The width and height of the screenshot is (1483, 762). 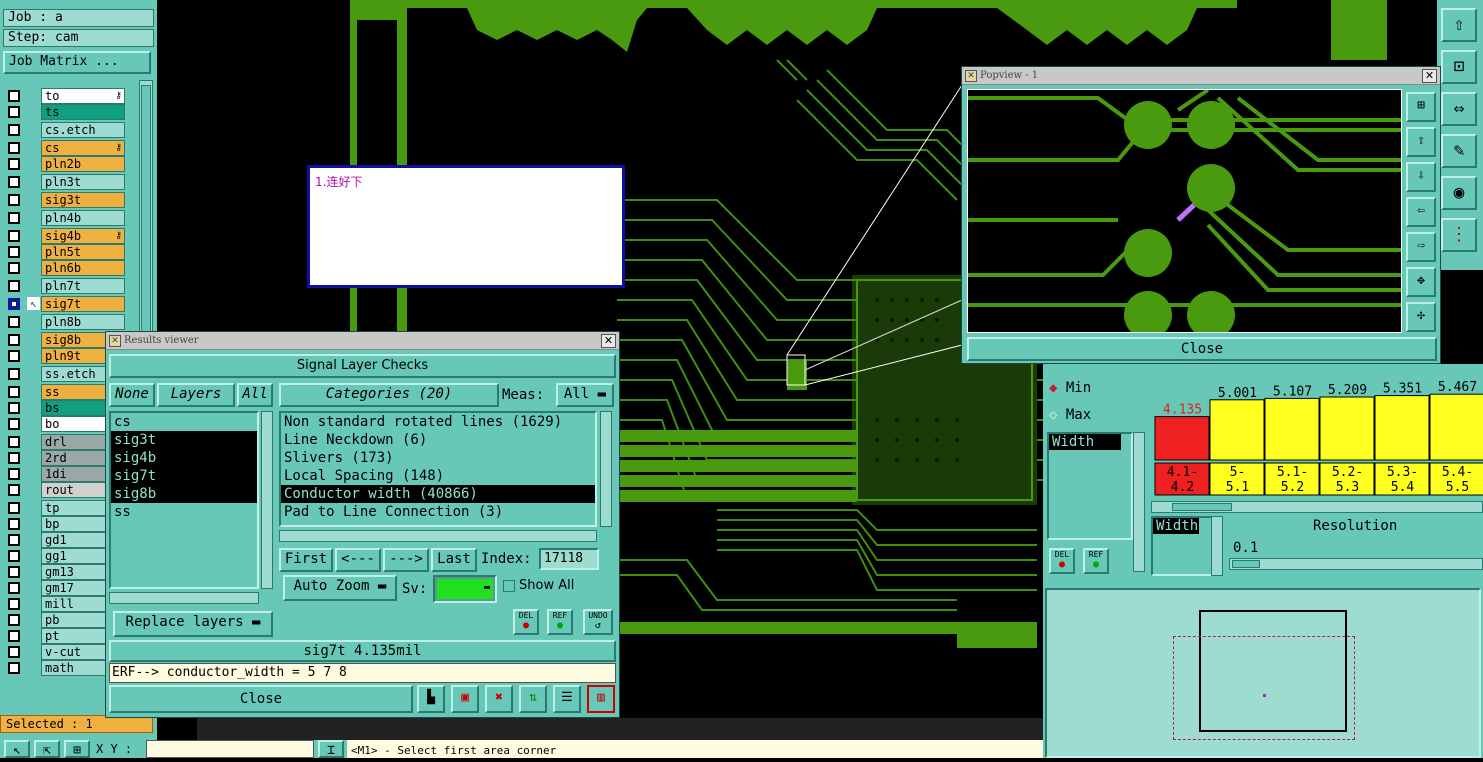 I want to click on export-icon: ▣, so click(x=465, y=699).